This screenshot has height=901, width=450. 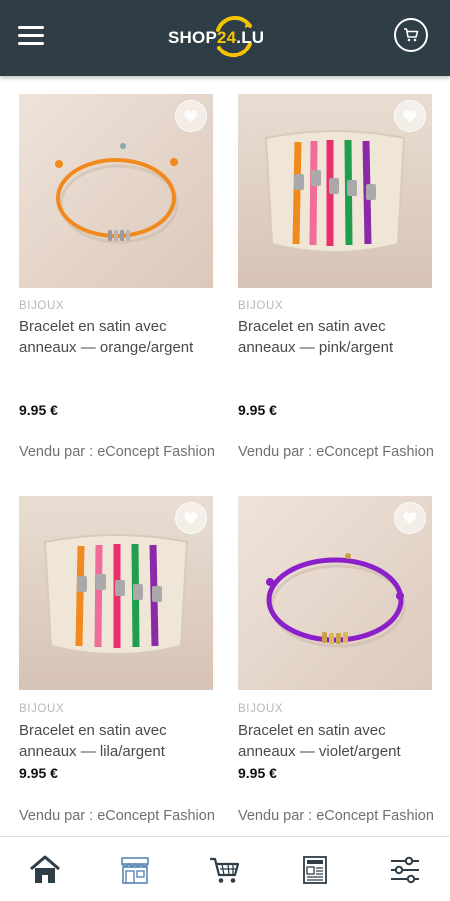 I want to click on home-icon, so click(x=45, y=869).